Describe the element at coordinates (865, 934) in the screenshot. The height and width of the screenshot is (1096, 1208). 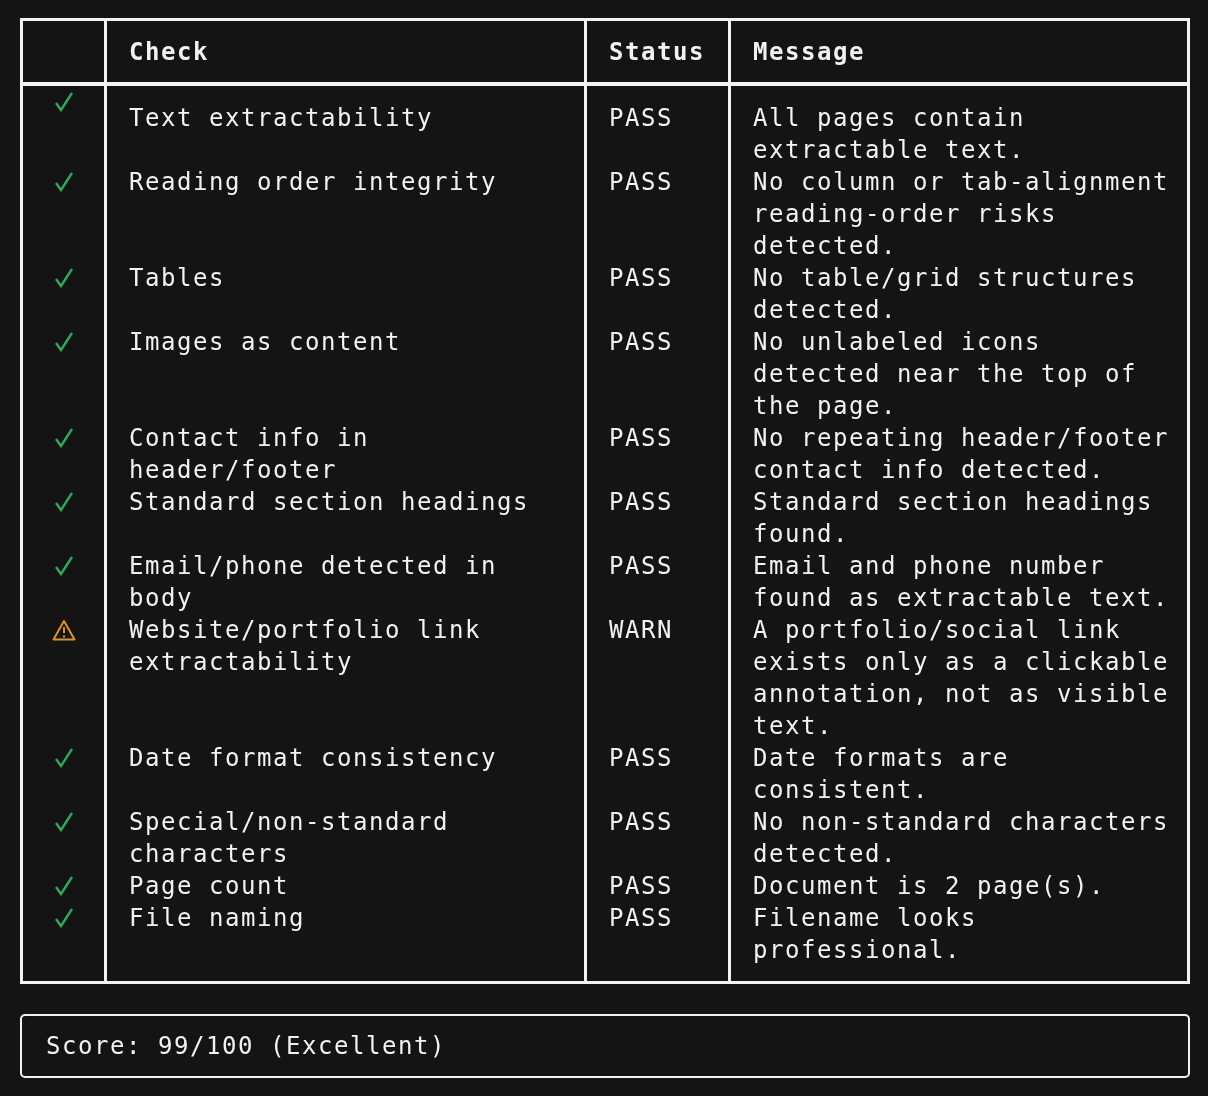
I see `message-text: Filename looks professional.` at that location.